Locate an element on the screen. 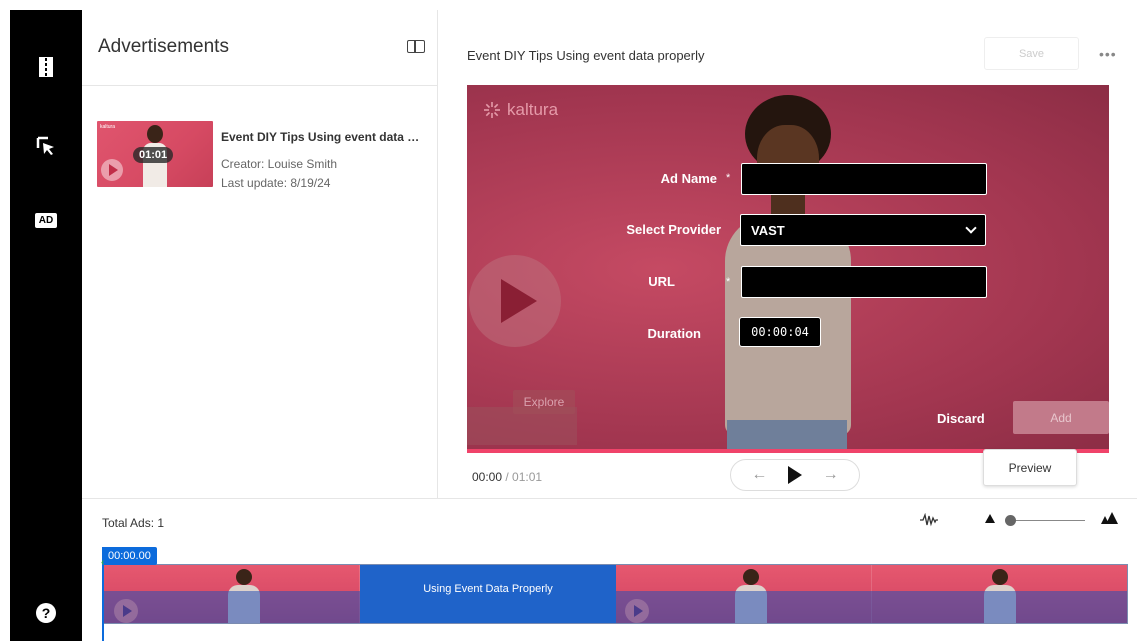 The image size is (1137, 641). provider-value: VAST is located at coordinates (768, 230).